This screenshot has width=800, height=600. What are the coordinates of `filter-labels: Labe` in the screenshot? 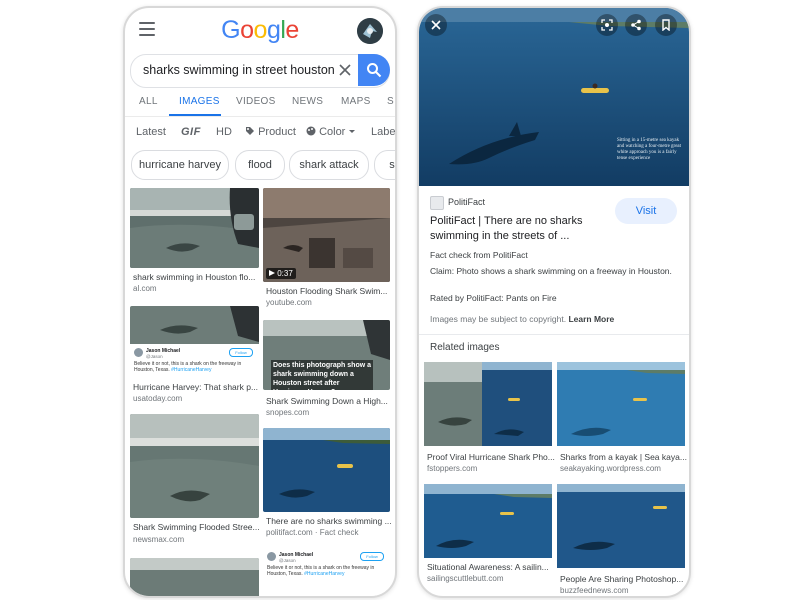 It's located at (383, 132).